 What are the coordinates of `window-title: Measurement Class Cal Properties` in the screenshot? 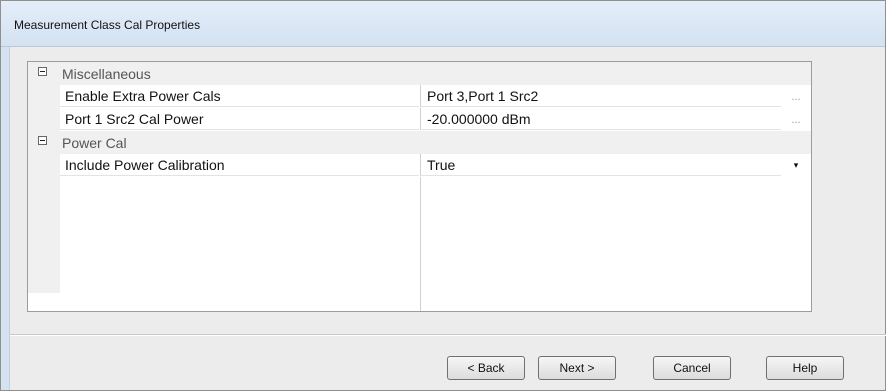 It's located at (107, 25).